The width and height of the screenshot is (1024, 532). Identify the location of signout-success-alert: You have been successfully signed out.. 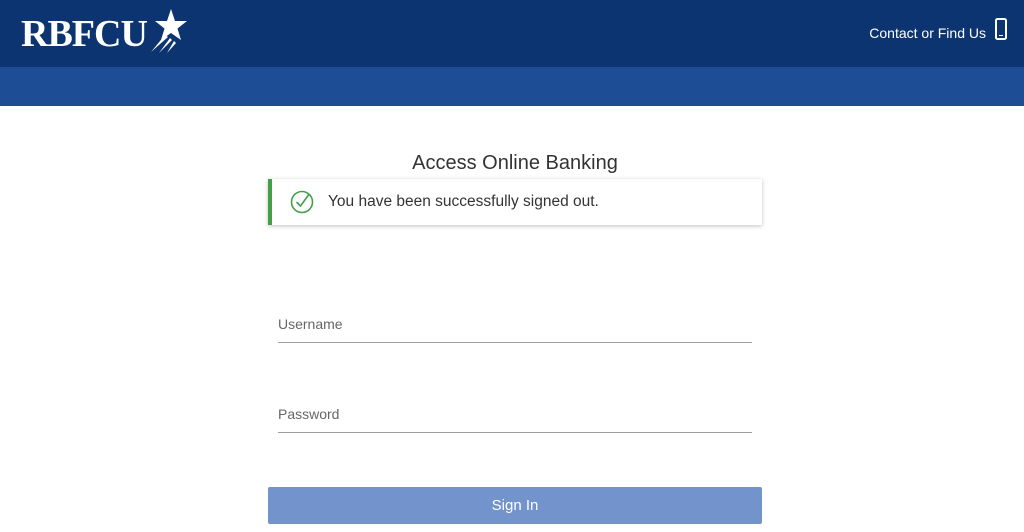
(515, 202).